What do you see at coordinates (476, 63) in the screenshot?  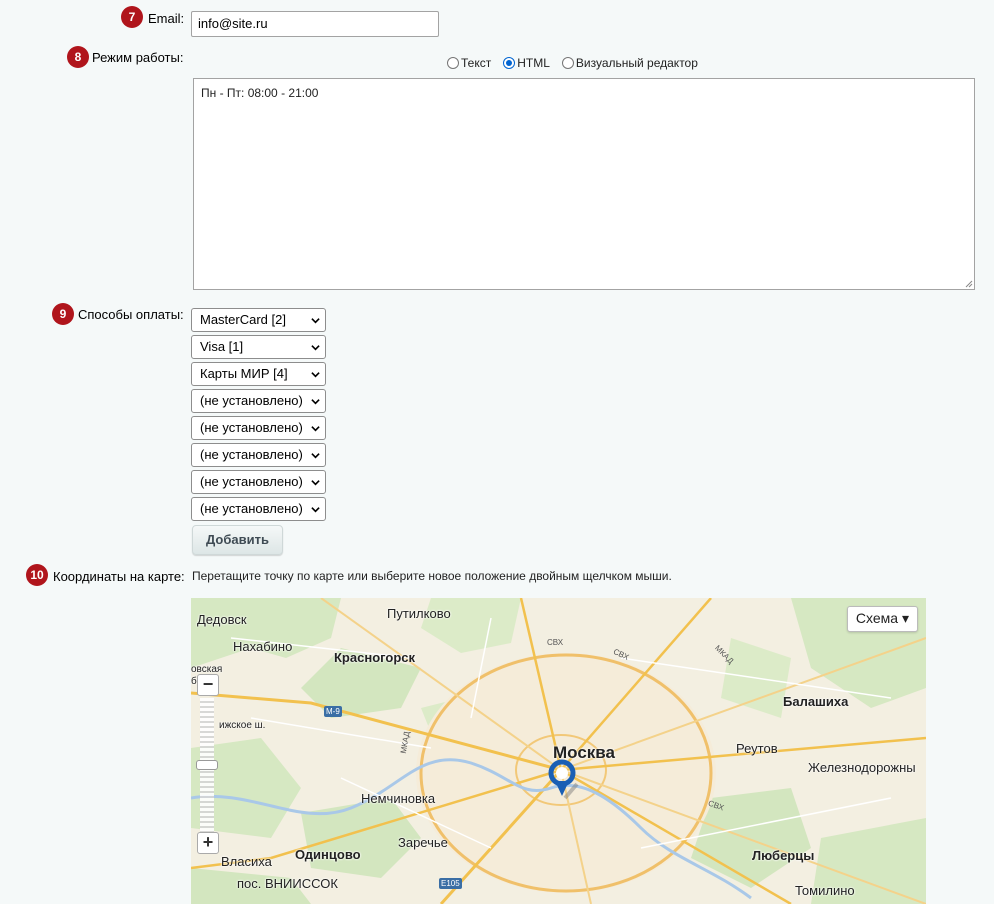 I see `mode-text-label: Текст` at bounding box center [476, 63].